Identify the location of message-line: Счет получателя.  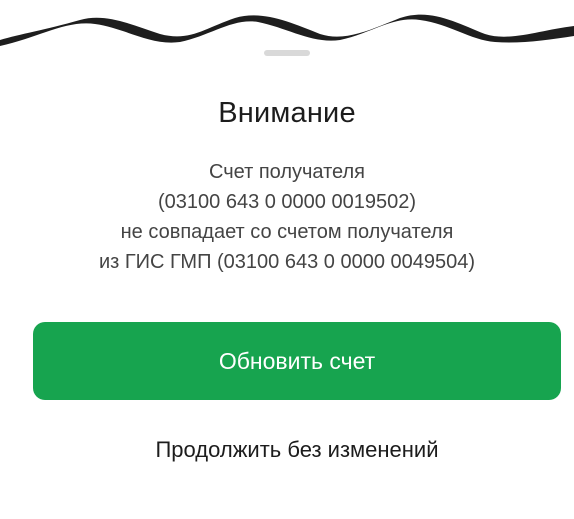
(287, 172).